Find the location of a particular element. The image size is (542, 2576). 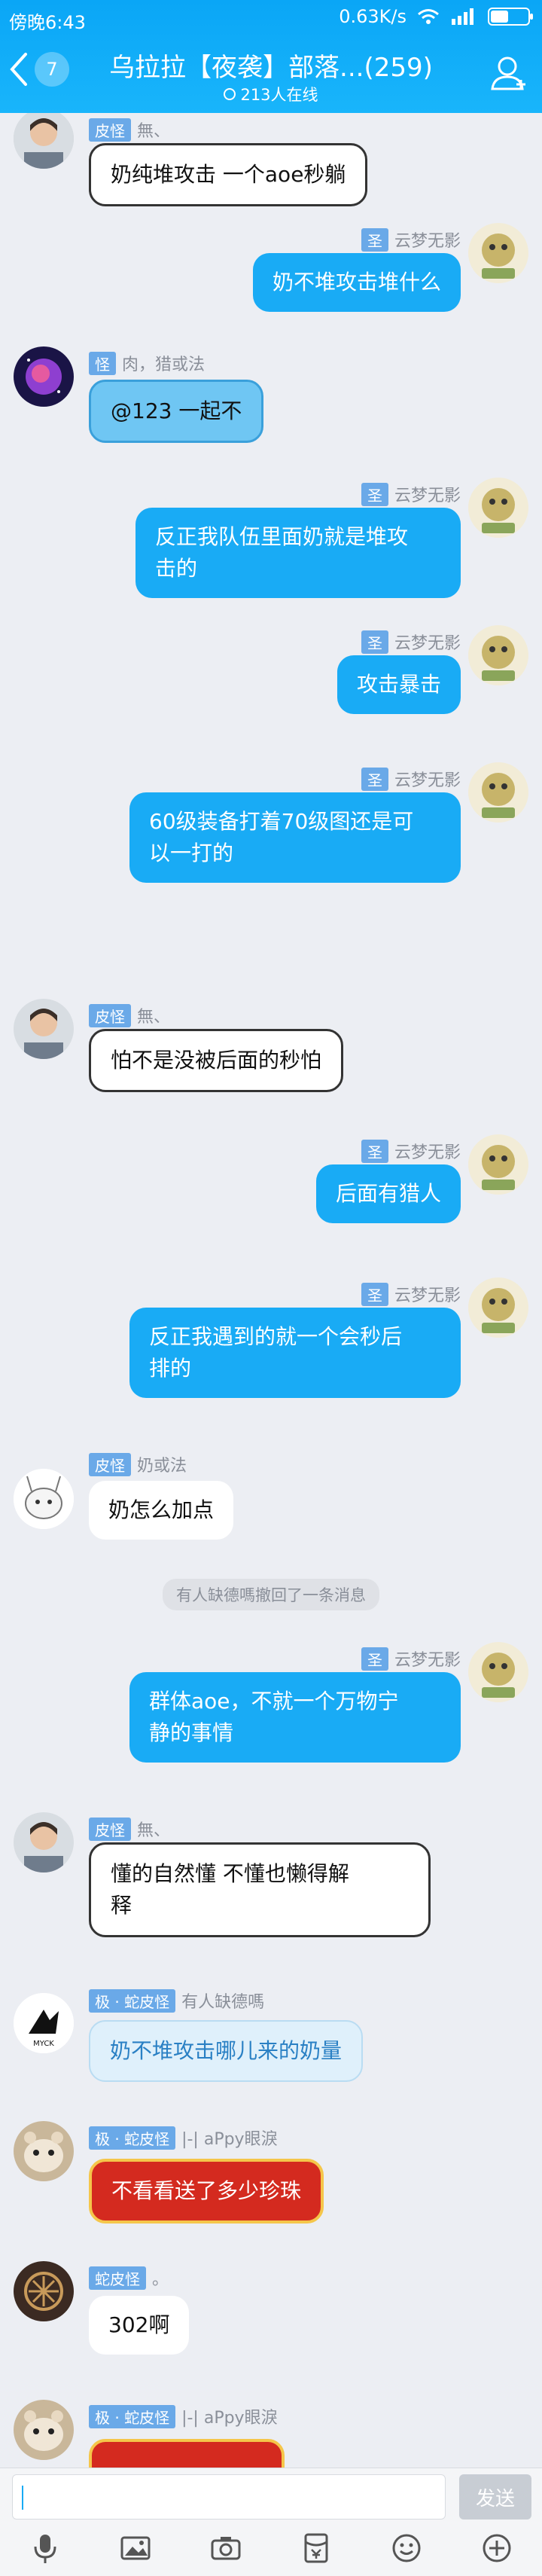

camera-button is located at coordinates (225, 2549).